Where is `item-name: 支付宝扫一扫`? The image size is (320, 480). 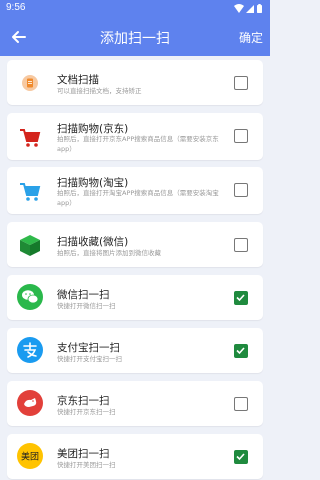 item-name: 支付宝扫一扫 is located at coordinates (88, 348).